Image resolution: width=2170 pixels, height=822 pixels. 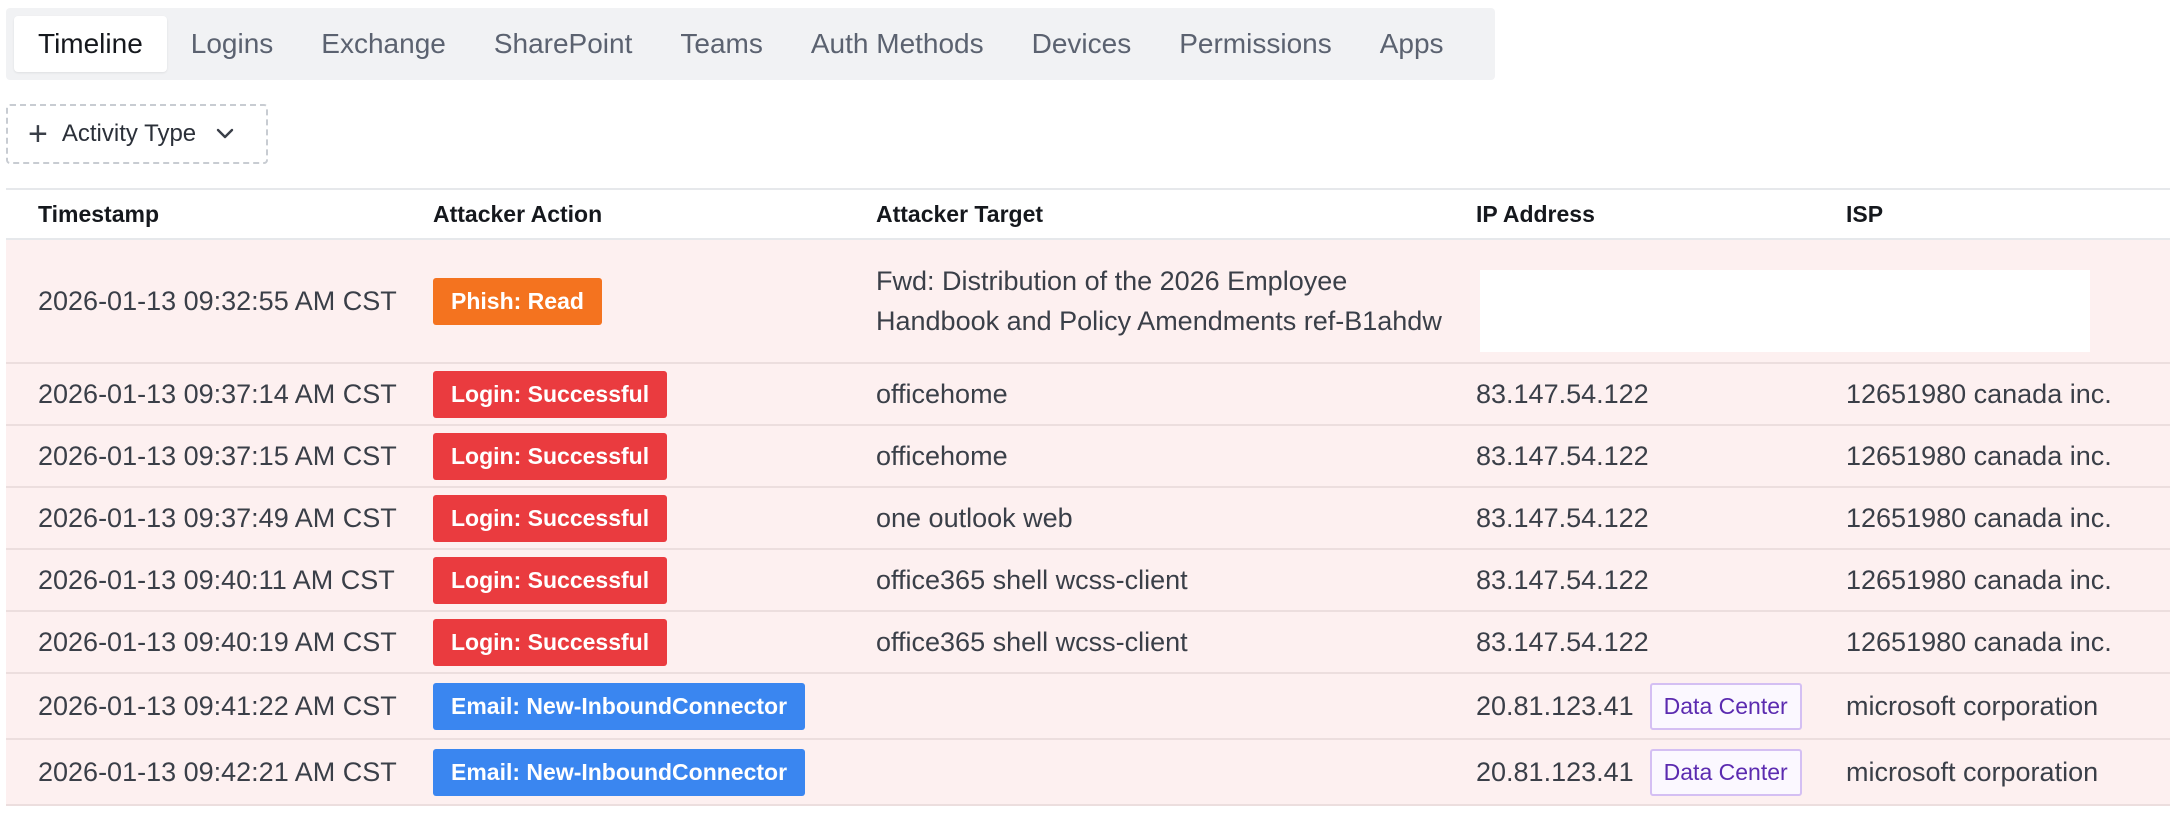 What do you see at coordinates (1082, 44) in the screenshot?
I see `tab-devices: Devices` at bounding box center [1082, 44].